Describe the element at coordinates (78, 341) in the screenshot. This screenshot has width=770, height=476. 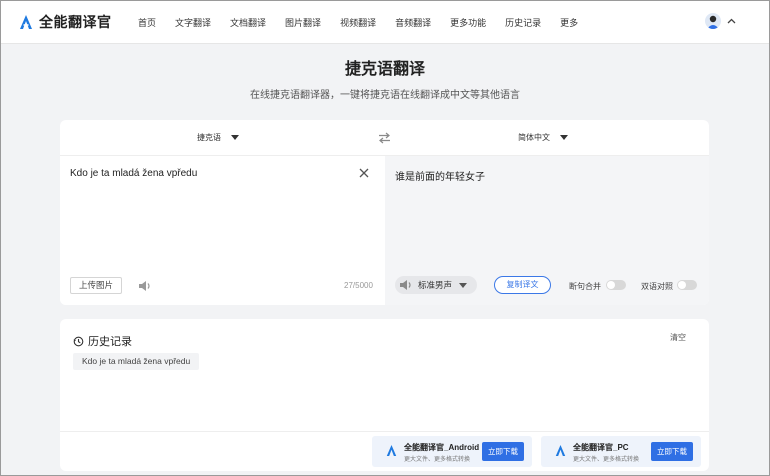
I see `history-icon` at that location.